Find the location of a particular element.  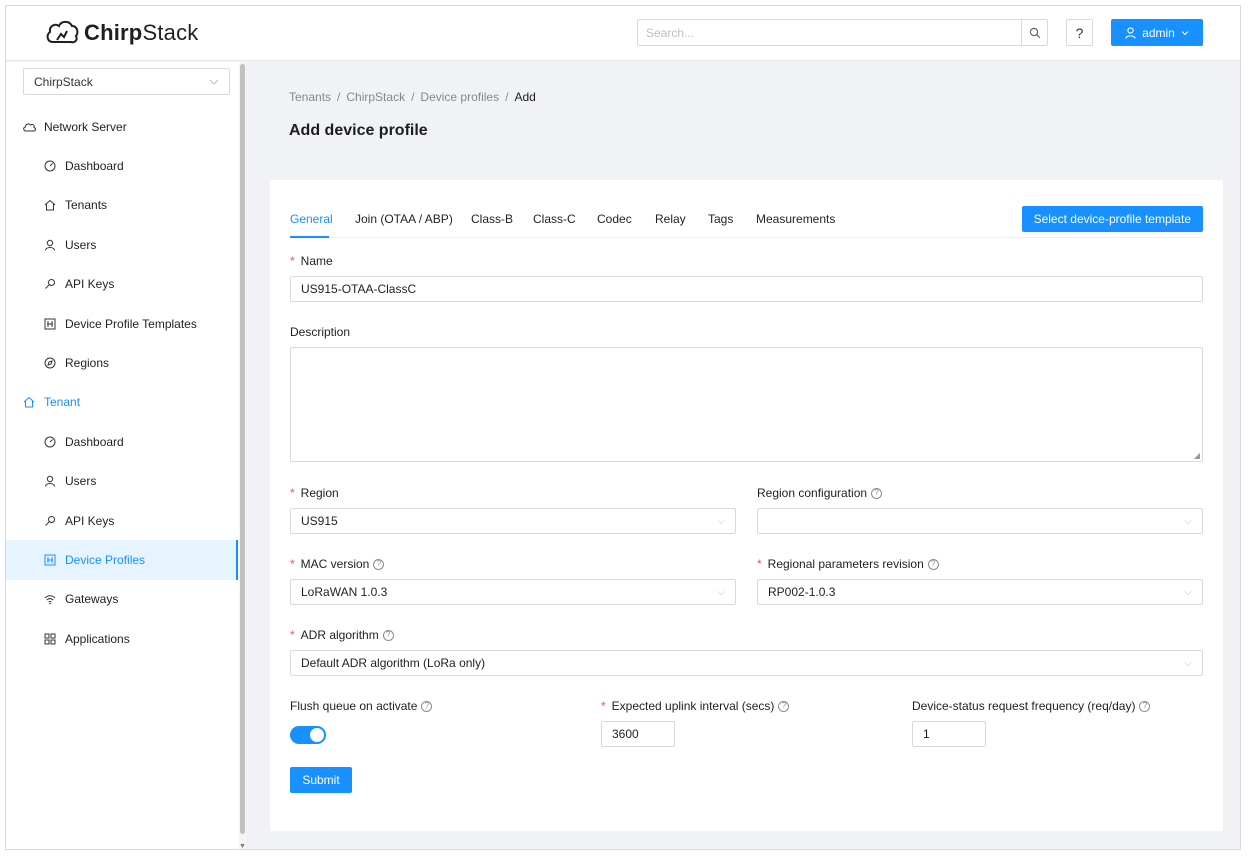

tab-class-b: Class-B is located at coordinates (492, 219).